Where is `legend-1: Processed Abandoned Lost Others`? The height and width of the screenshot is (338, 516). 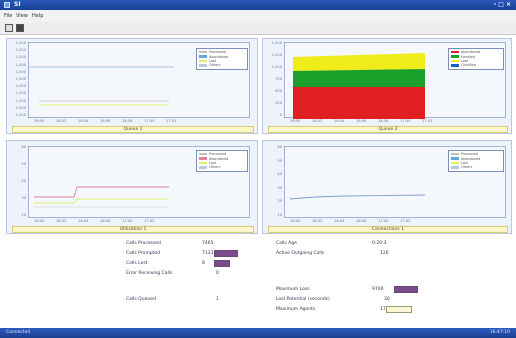
legend-1: Processed Abandoned Lost Others is located at coordinates (222, 59).